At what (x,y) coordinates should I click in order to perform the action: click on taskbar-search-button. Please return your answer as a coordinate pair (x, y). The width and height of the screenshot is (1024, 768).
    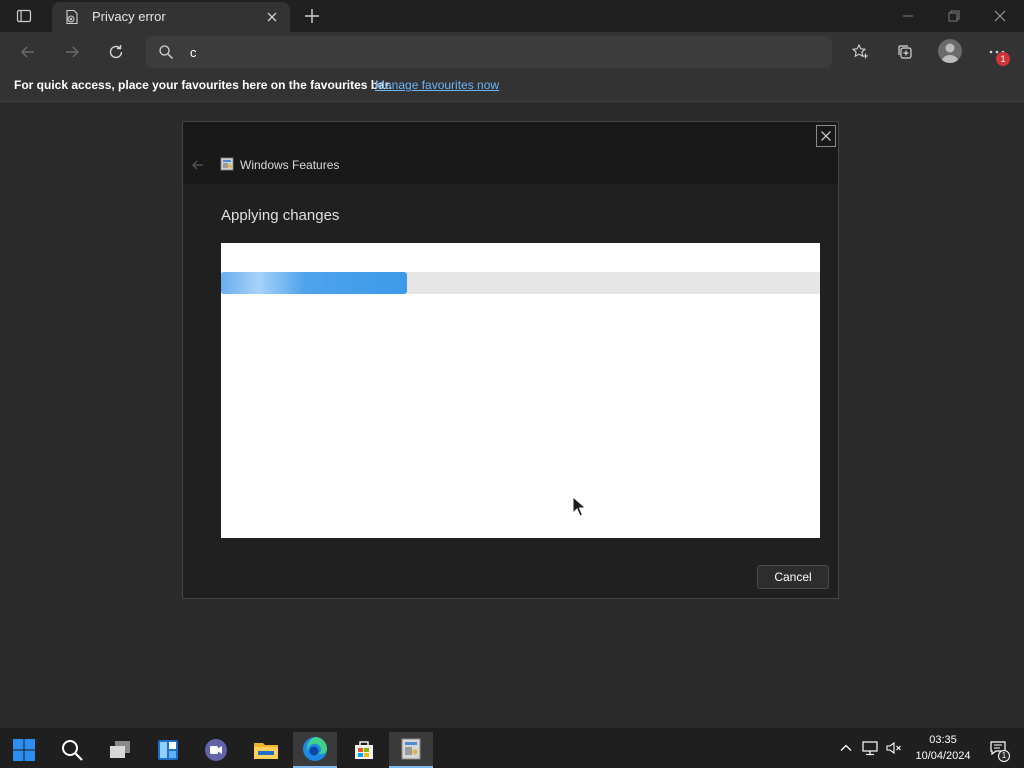
    Looking at the image, I should click on (72, 750).